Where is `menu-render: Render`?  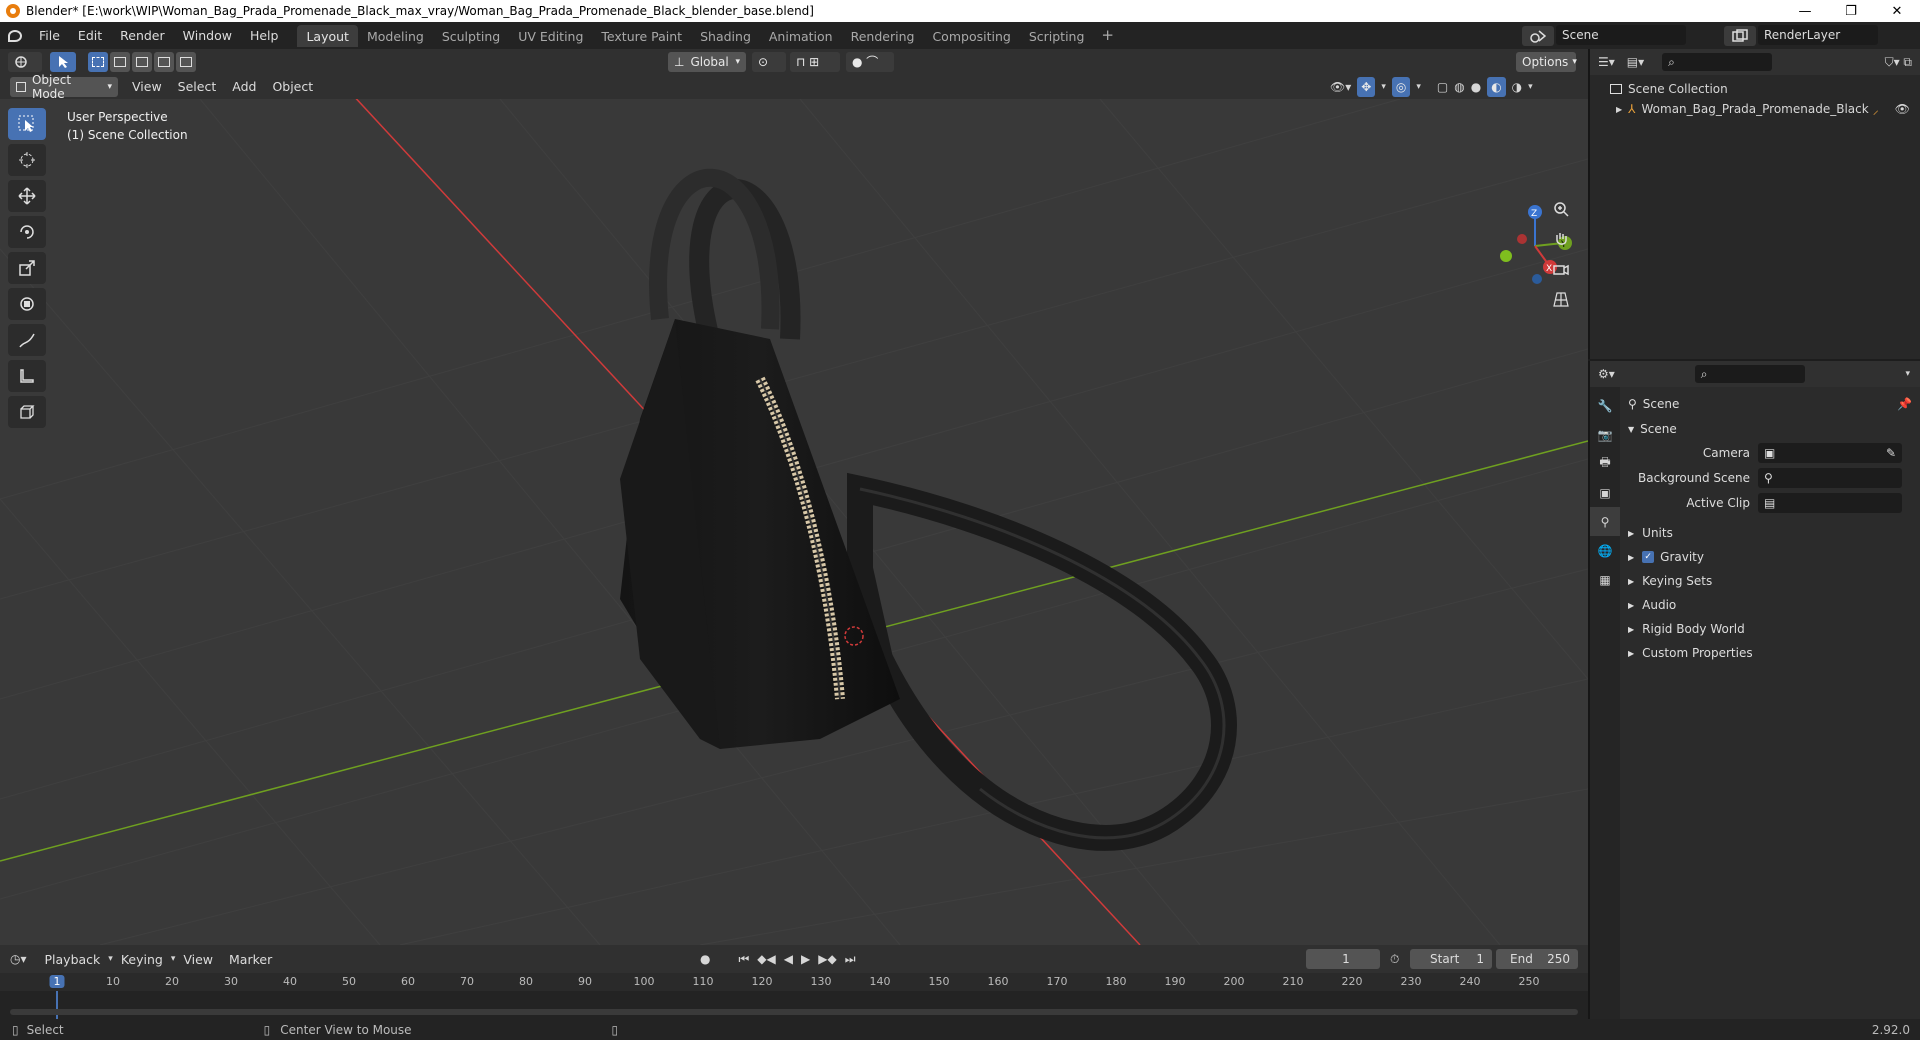
menu-render: Render is located at coordinates (142, 35).